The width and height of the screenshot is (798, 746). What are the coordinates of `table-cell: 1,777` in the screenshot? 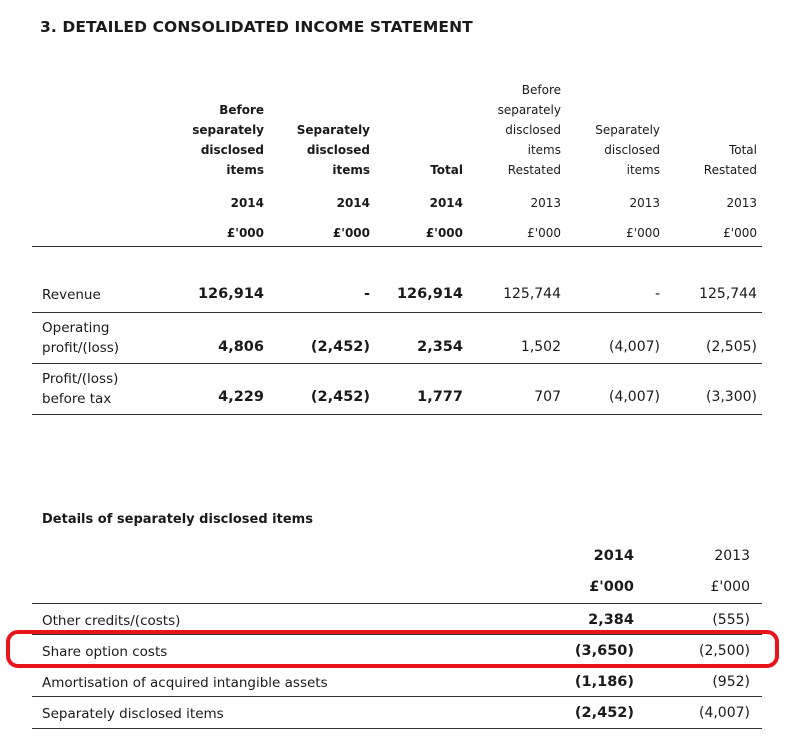 It's located at (440, 397).